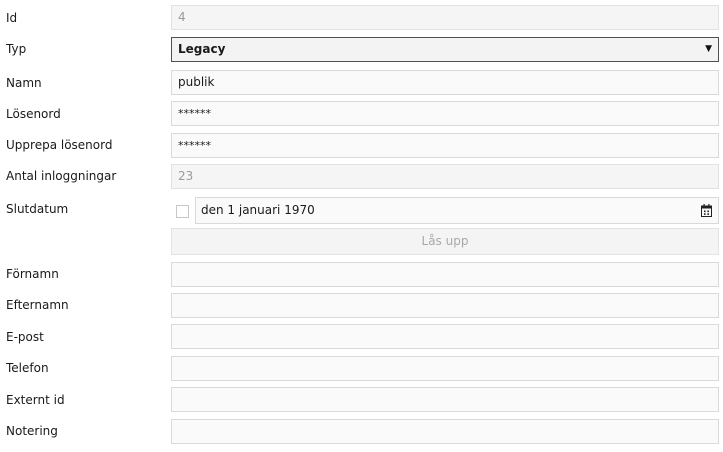  I want to click on externt-id-input, so click(445, 399).